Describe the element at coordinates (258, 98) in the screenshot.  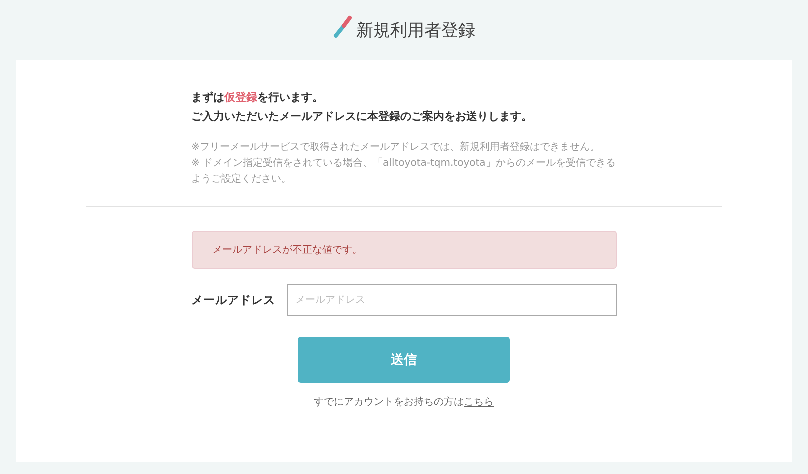
I see `intro-text: まずは仮登録を行います。` at that location.